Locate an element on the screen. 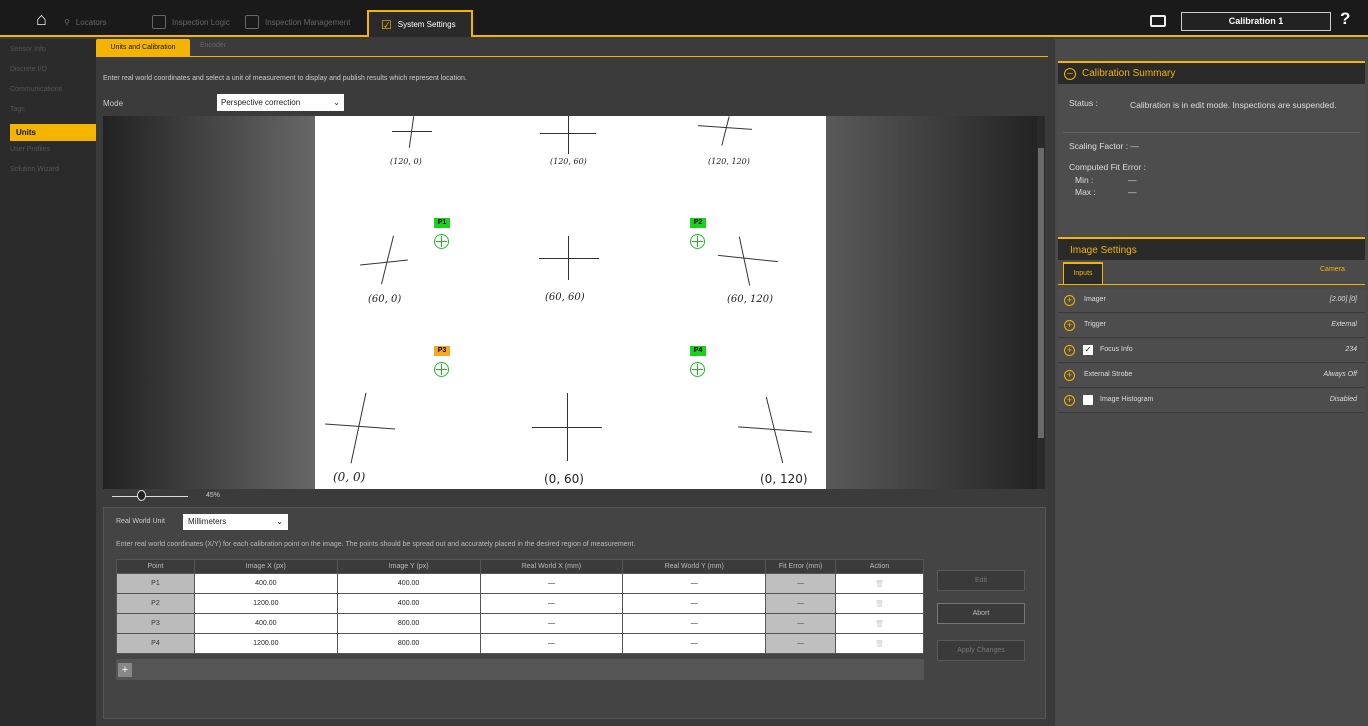 The height and width of the screenshot is (726, 1368). fit-error-label: Computed Fit Error : is located at coordinates (1107, 167).